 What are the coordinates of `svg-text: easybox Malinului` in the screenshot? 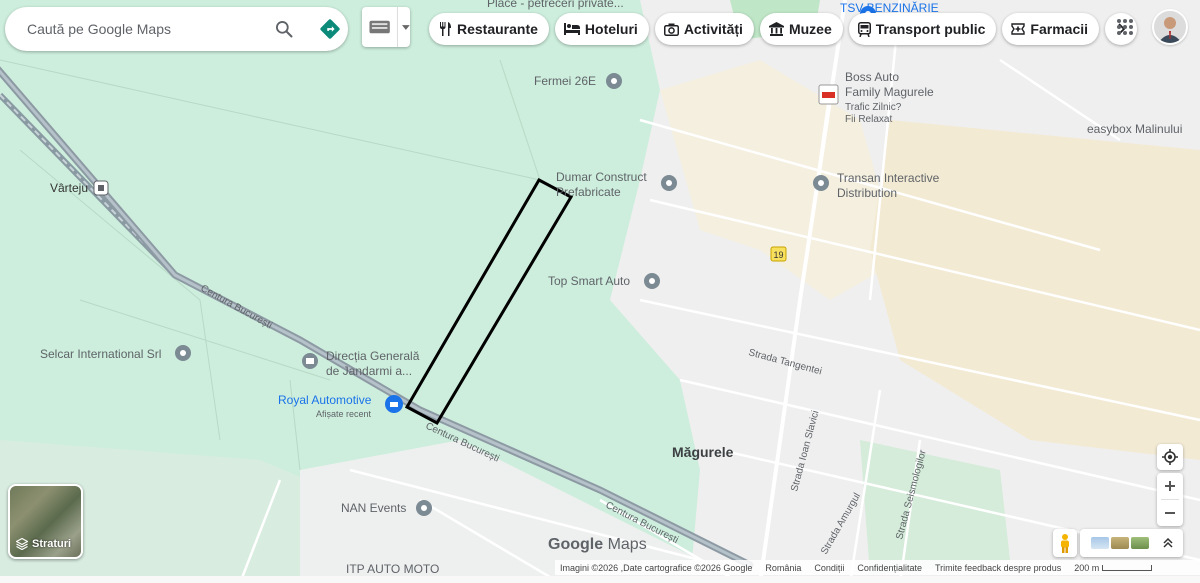 It's located at (1134, 129).